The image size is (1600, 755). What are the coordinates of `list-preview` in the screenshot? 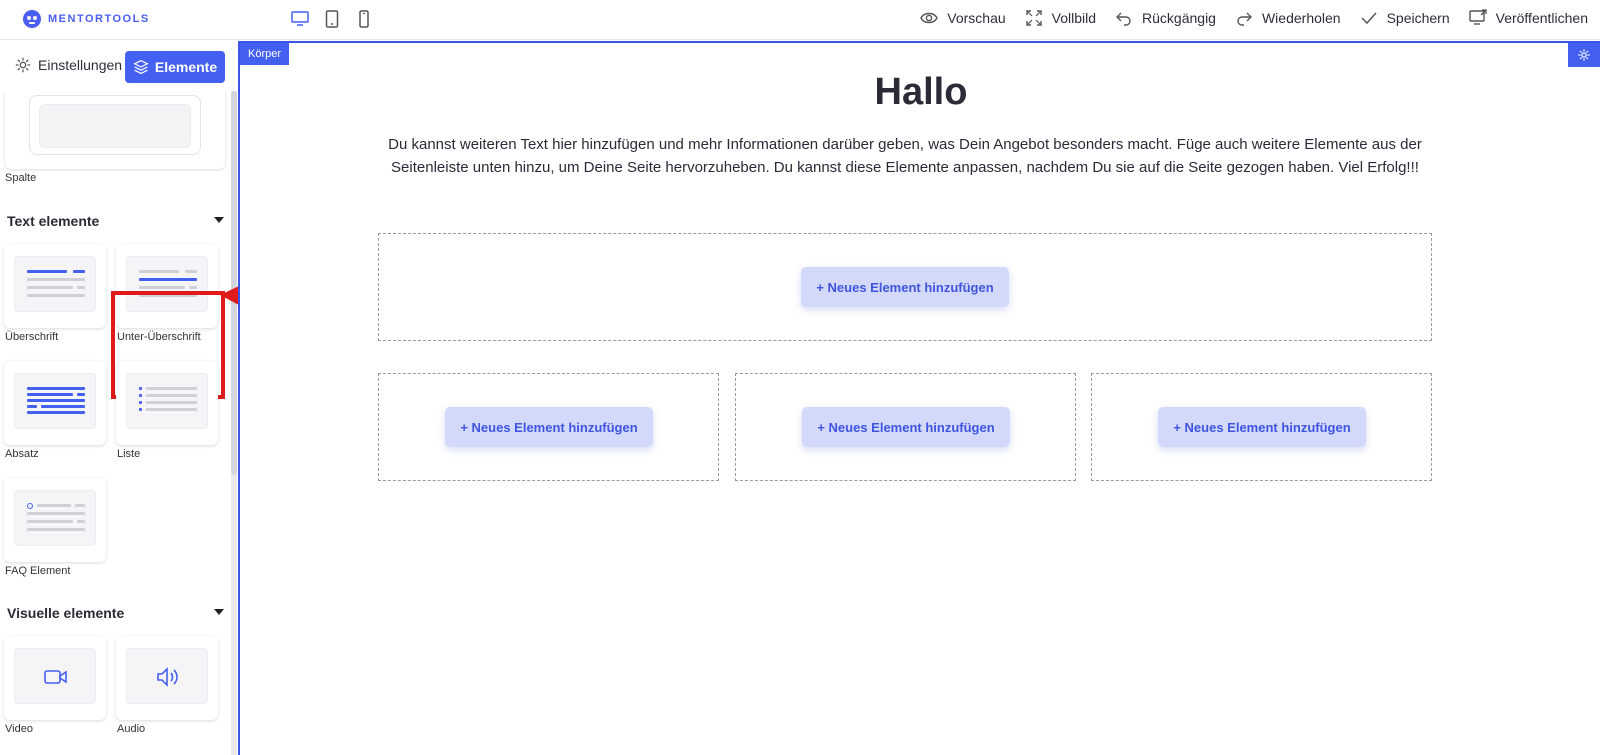 It's located at (167, 401).